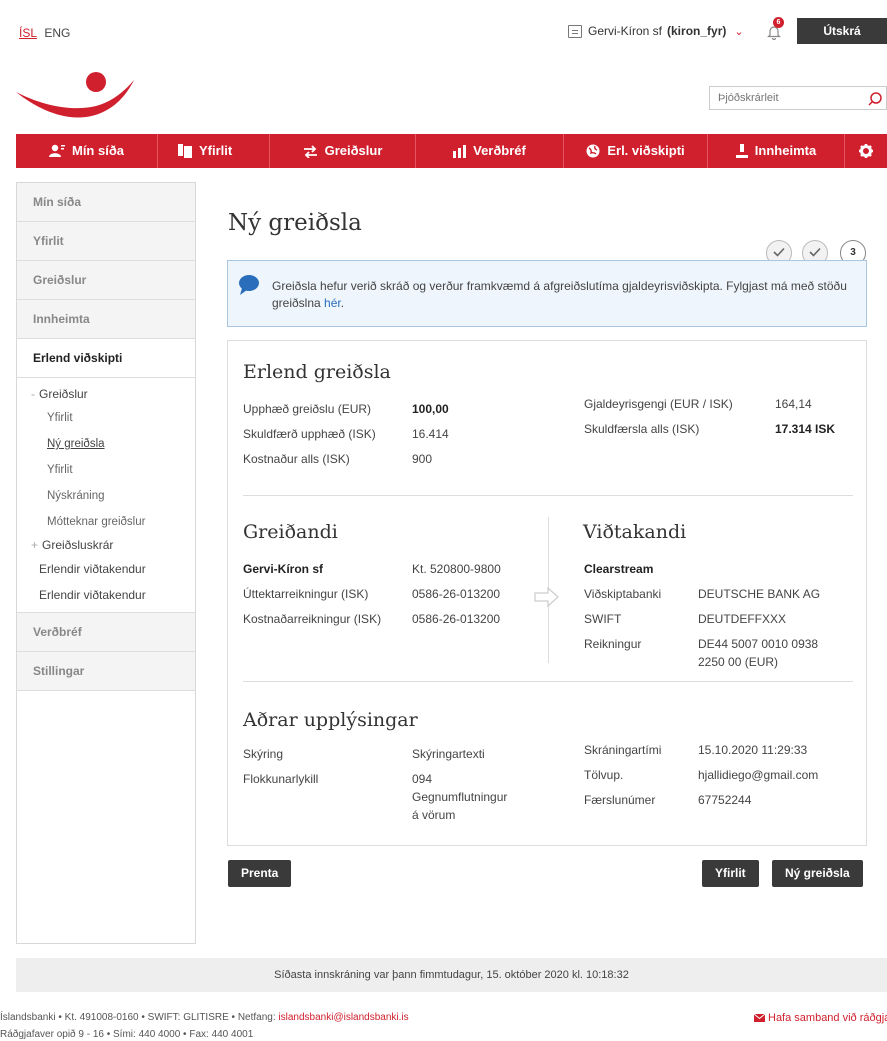  I want to click on section-title-adrar: Aðrar upplýsingar, so click(330, 720).